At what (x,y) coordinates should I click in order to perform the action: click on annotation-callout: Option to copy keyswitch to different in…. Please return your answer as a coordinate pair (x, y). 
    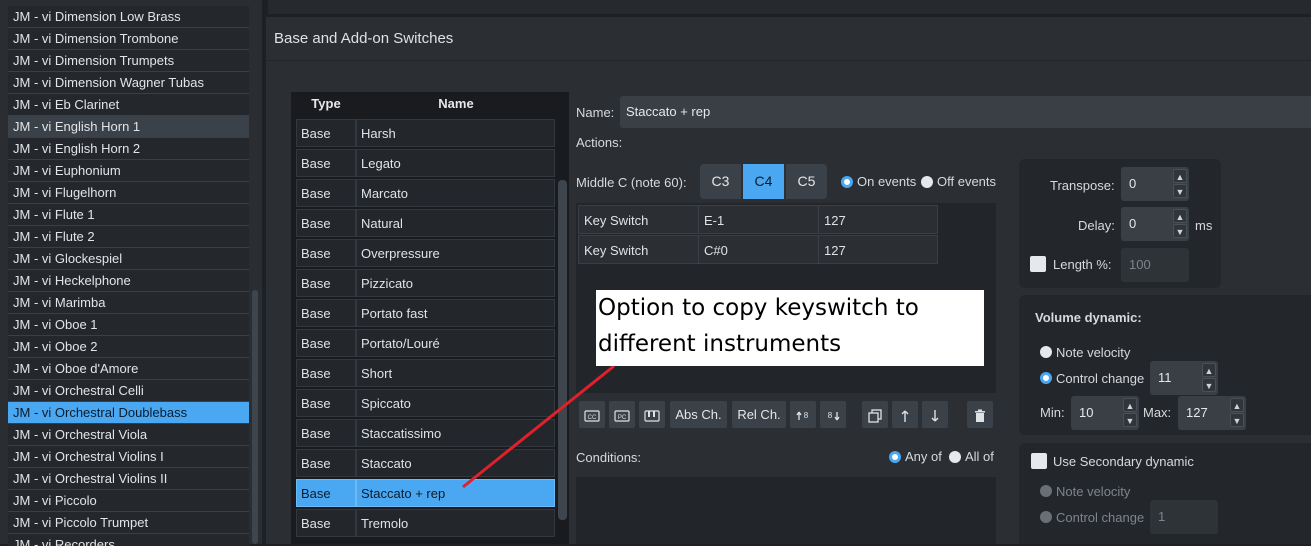
    Looking at the image, I should click on (790, 328).